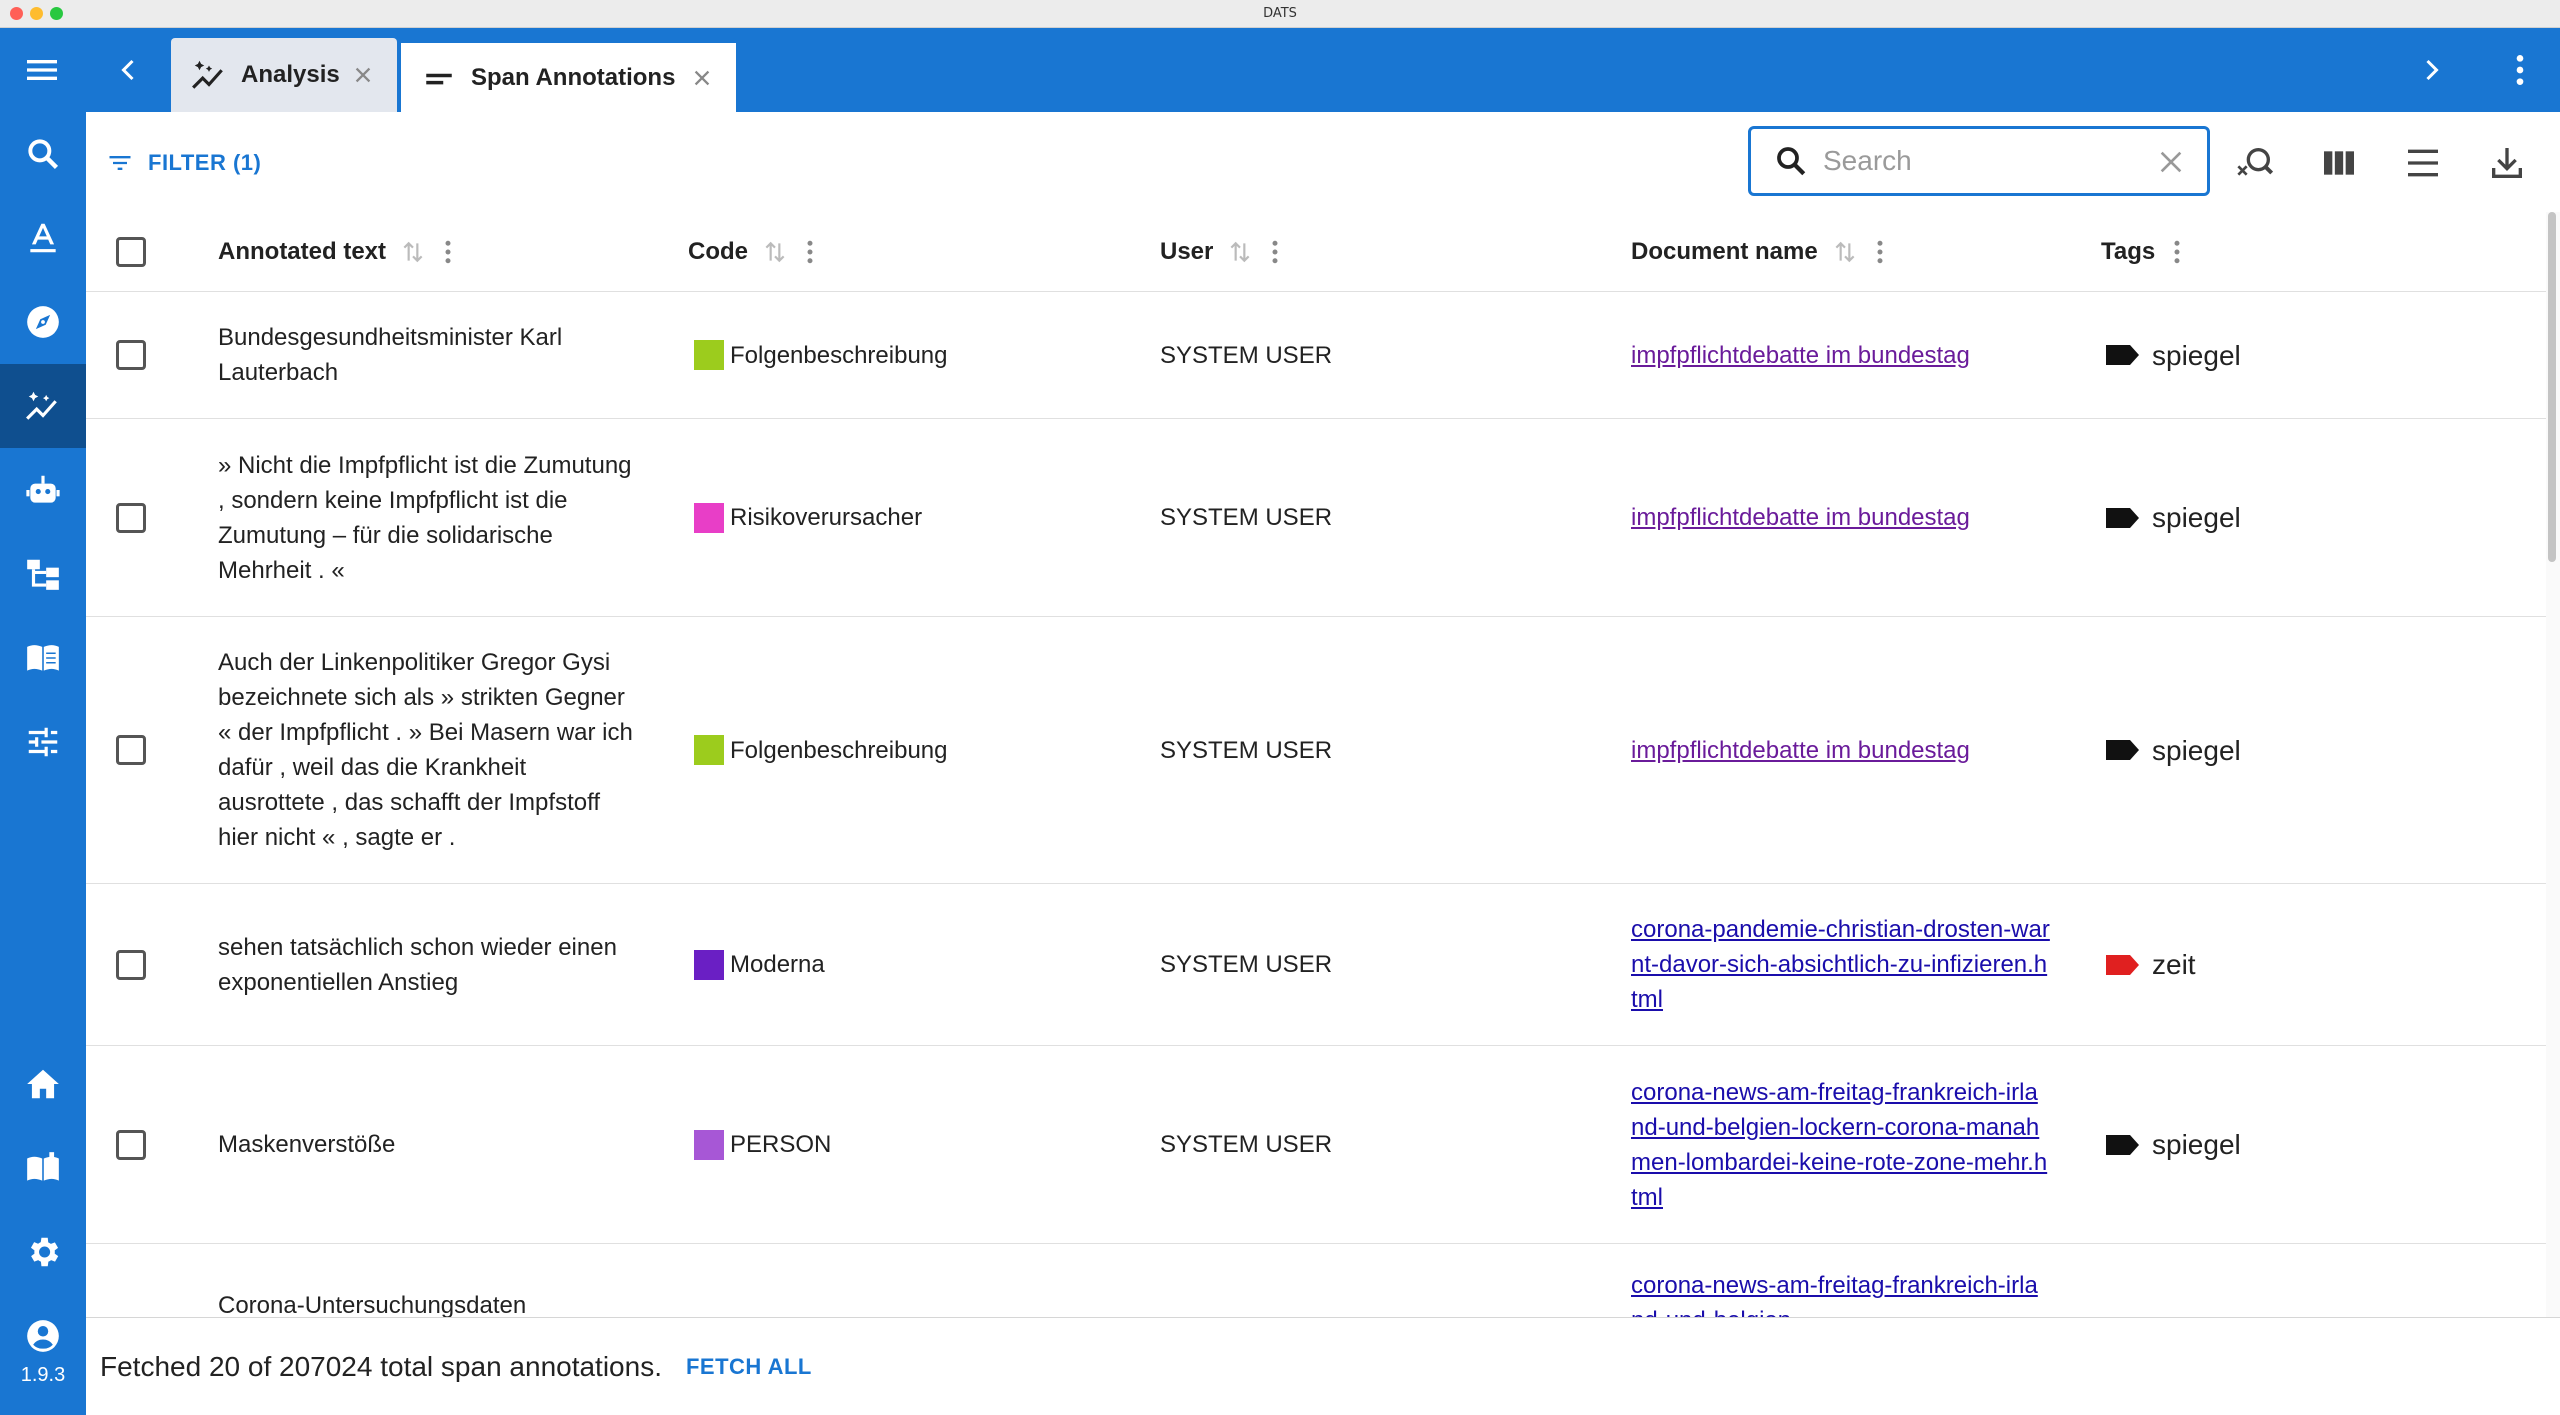 The width and height of the screenshot is (2560, 1415). I want to click on sidebar-item-docs, so click(43, 1168).